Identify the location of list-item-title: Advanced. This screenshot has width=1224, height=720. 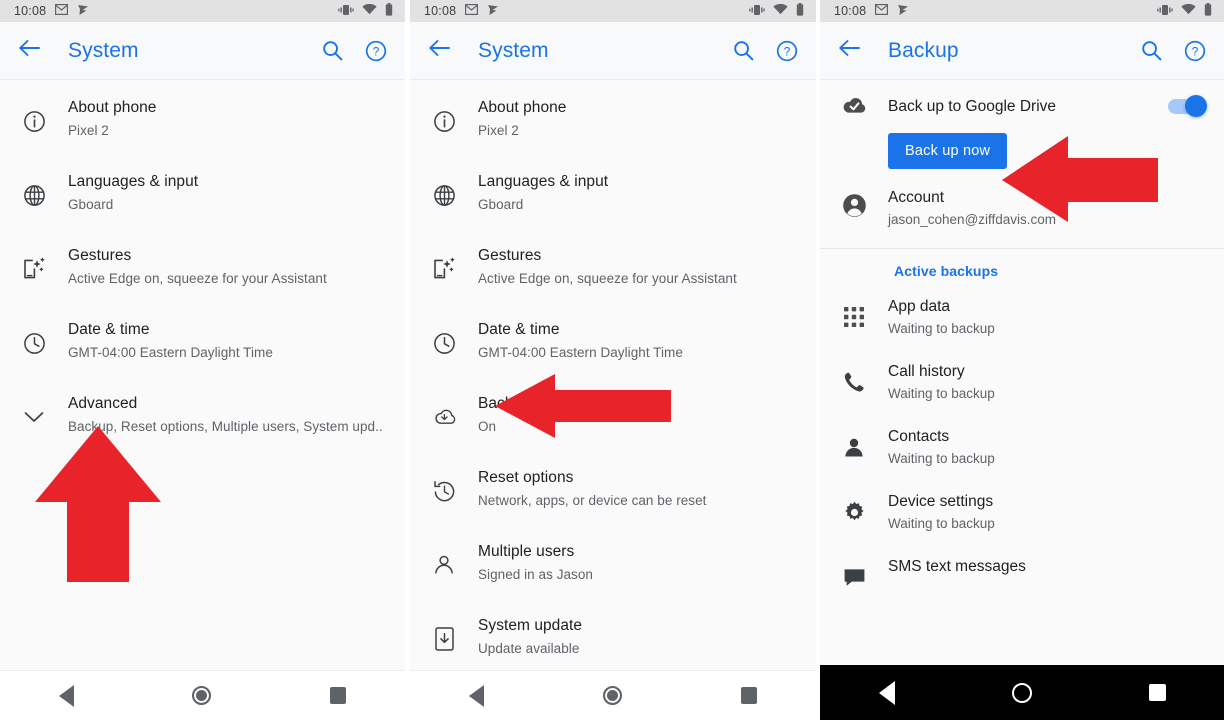
(103, 403).